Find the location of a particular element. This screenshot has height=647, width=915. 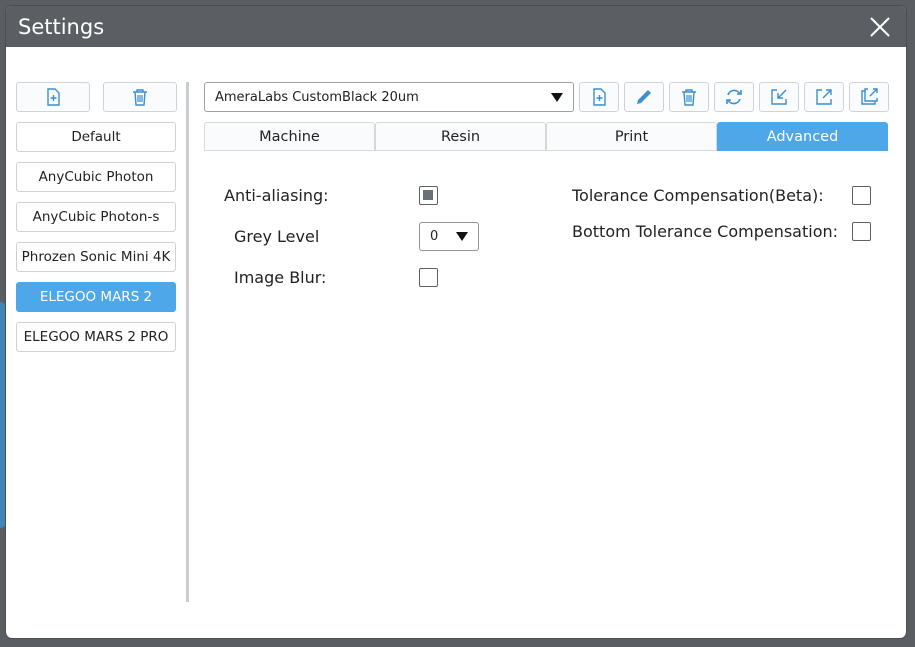

tolerance-compensation-checkbox is located at coordinates (861, 195).